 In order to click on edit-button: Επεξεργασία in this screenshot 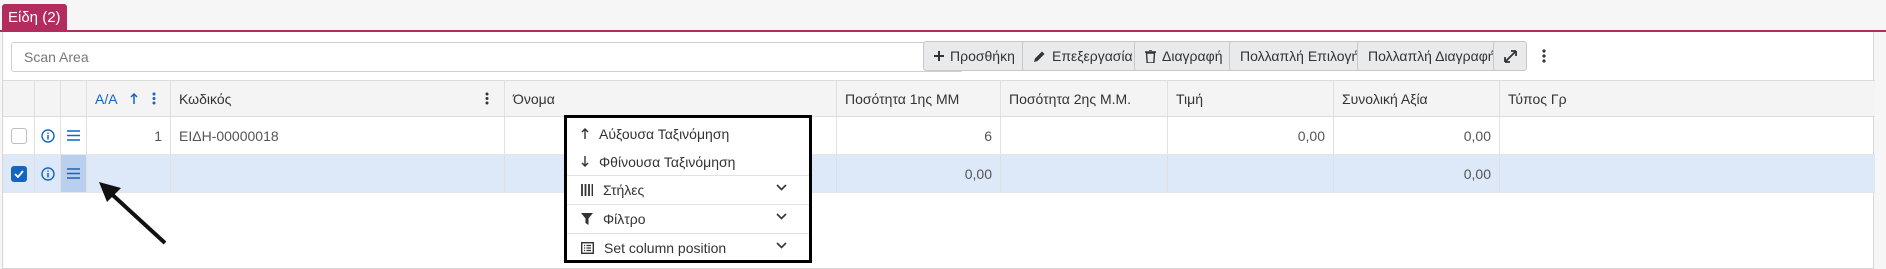, I will do `click(1083, 56)`.